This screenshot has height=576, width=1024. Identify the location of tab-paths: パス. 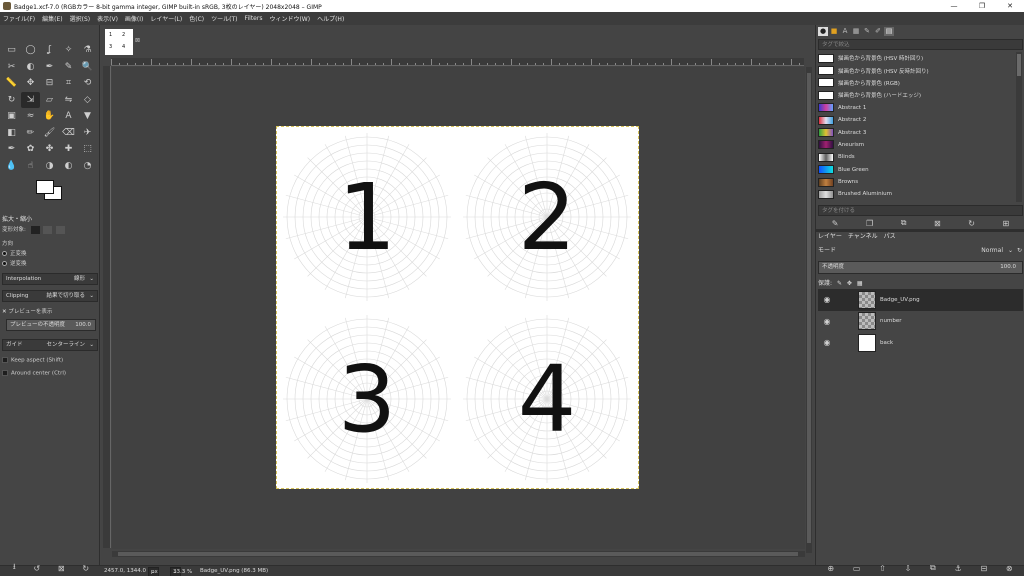
(890, 235).